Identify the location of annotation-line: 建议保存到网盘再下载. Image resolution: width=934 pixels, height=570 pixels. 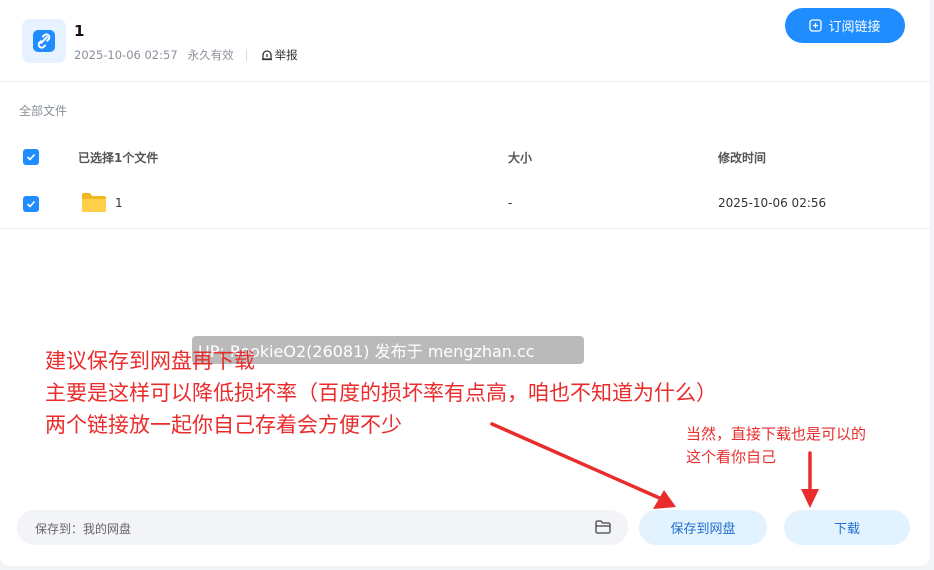
(150, 361).